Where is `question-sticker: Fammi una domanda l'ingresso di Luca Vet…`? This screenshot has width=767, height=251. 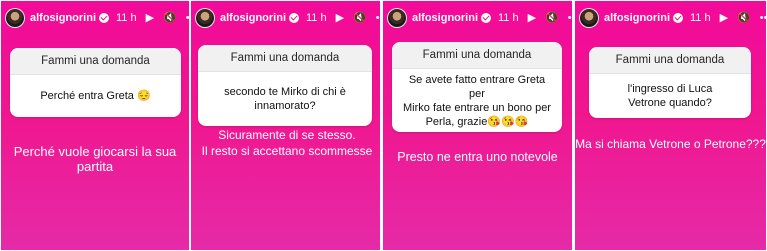 question-sticker: Fammi una domanda l'ingresso di Luca Vet… is located at coordinates (670, 82).